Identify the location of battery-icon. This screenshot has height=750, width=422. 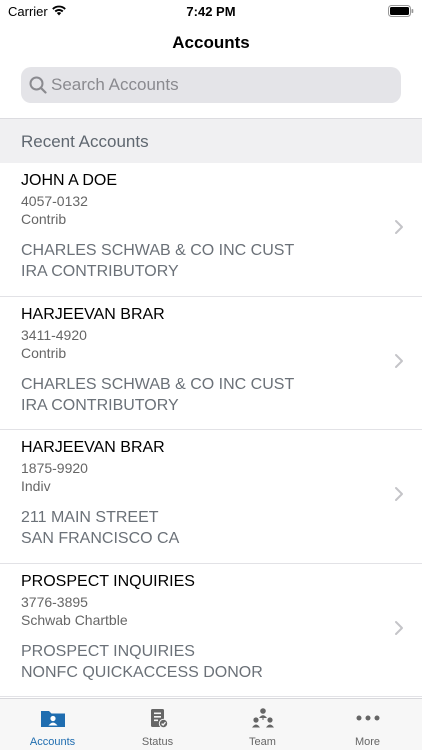
(401, 11).